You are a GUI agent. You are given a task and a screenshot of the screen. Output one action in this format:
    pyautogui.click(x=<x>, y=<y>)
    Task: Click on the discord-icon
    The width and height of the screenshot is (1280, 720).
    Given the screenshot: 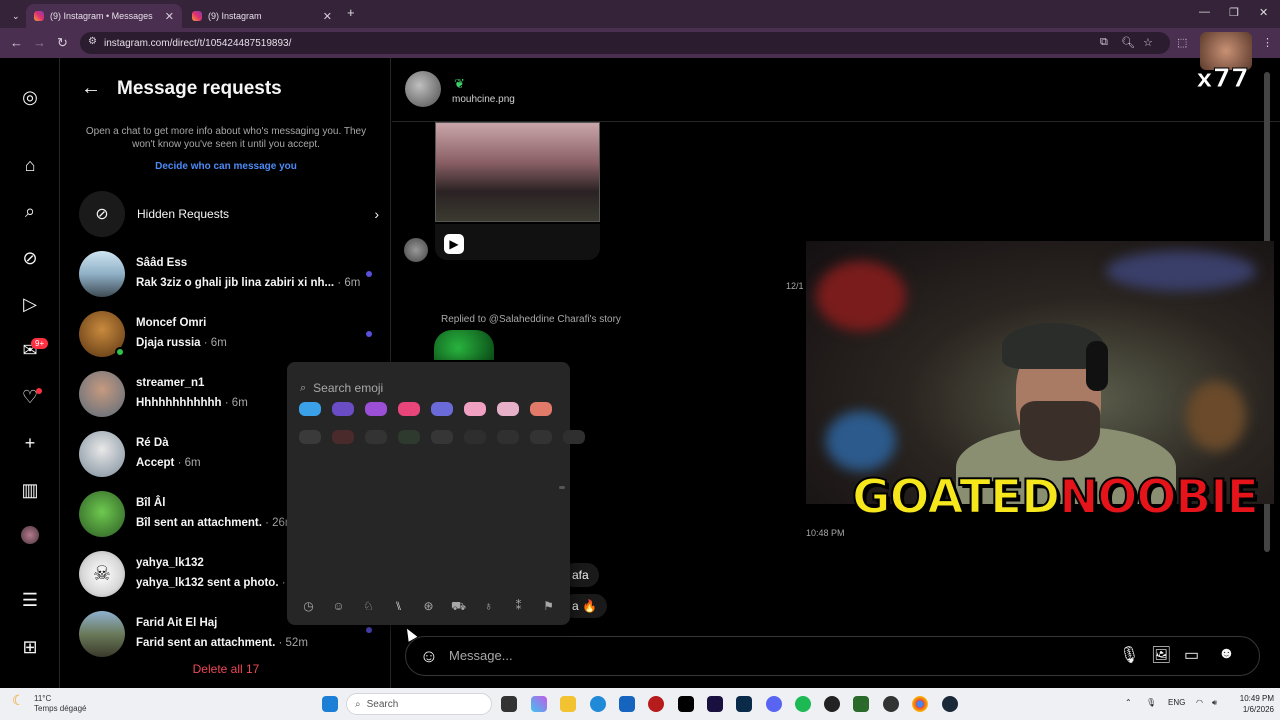 What is the action you would take?
    pyautogui.click(x=774, y=704)
    